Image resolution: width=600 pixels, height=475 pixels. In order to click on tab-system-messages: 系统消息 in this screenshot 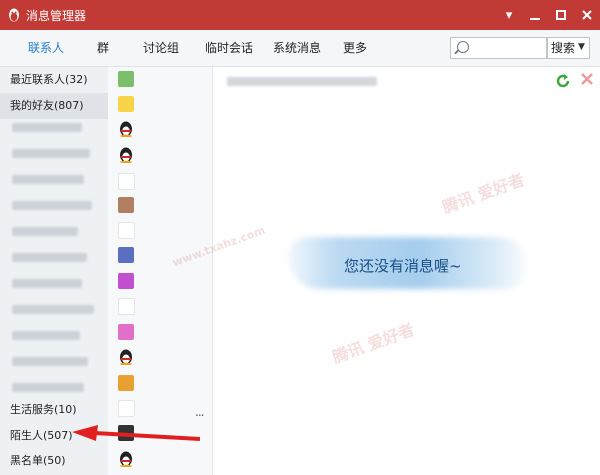, I will do `click(297, 48)`.